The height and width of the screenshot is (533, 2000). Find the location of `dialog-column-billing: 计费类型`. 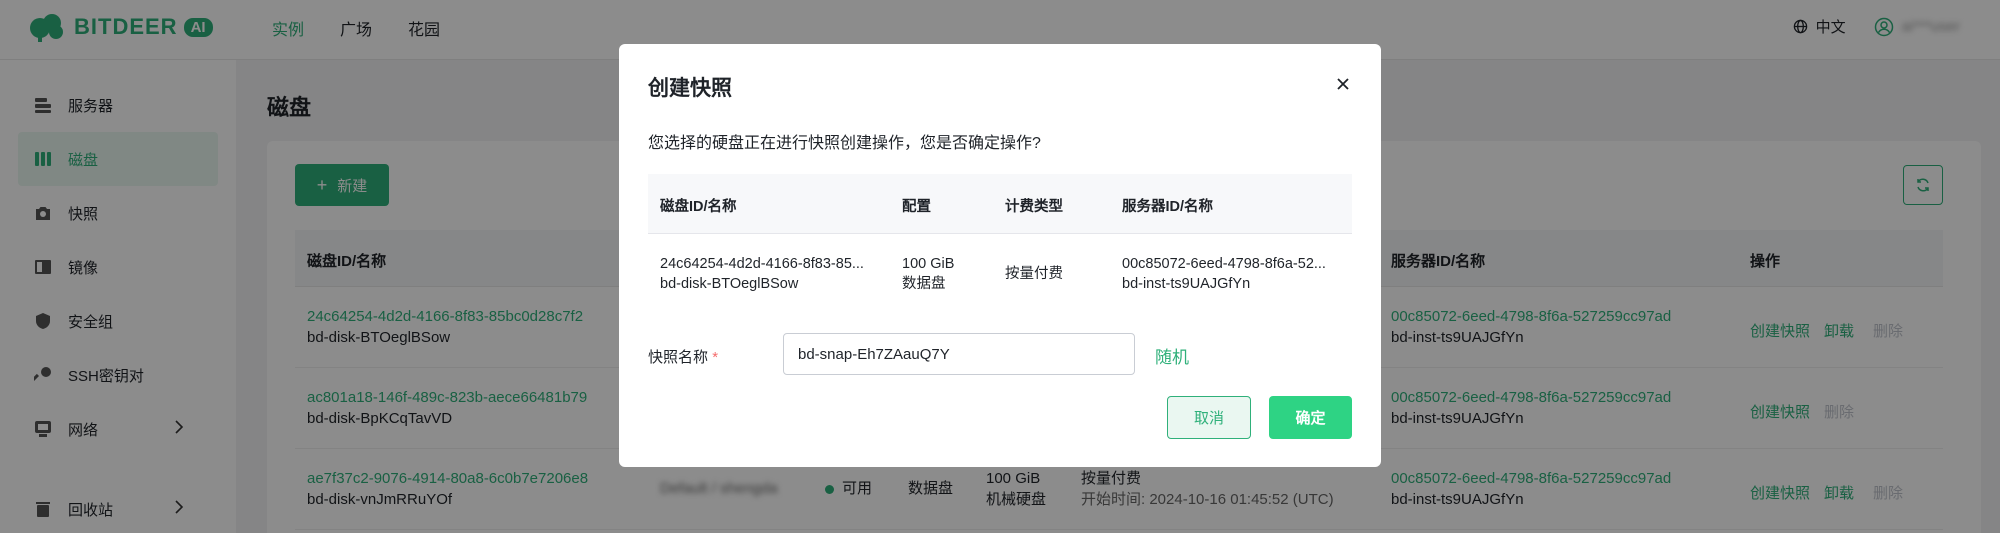

dialog-column-billing: 计费类型 is located at coordinates (1034, 207).